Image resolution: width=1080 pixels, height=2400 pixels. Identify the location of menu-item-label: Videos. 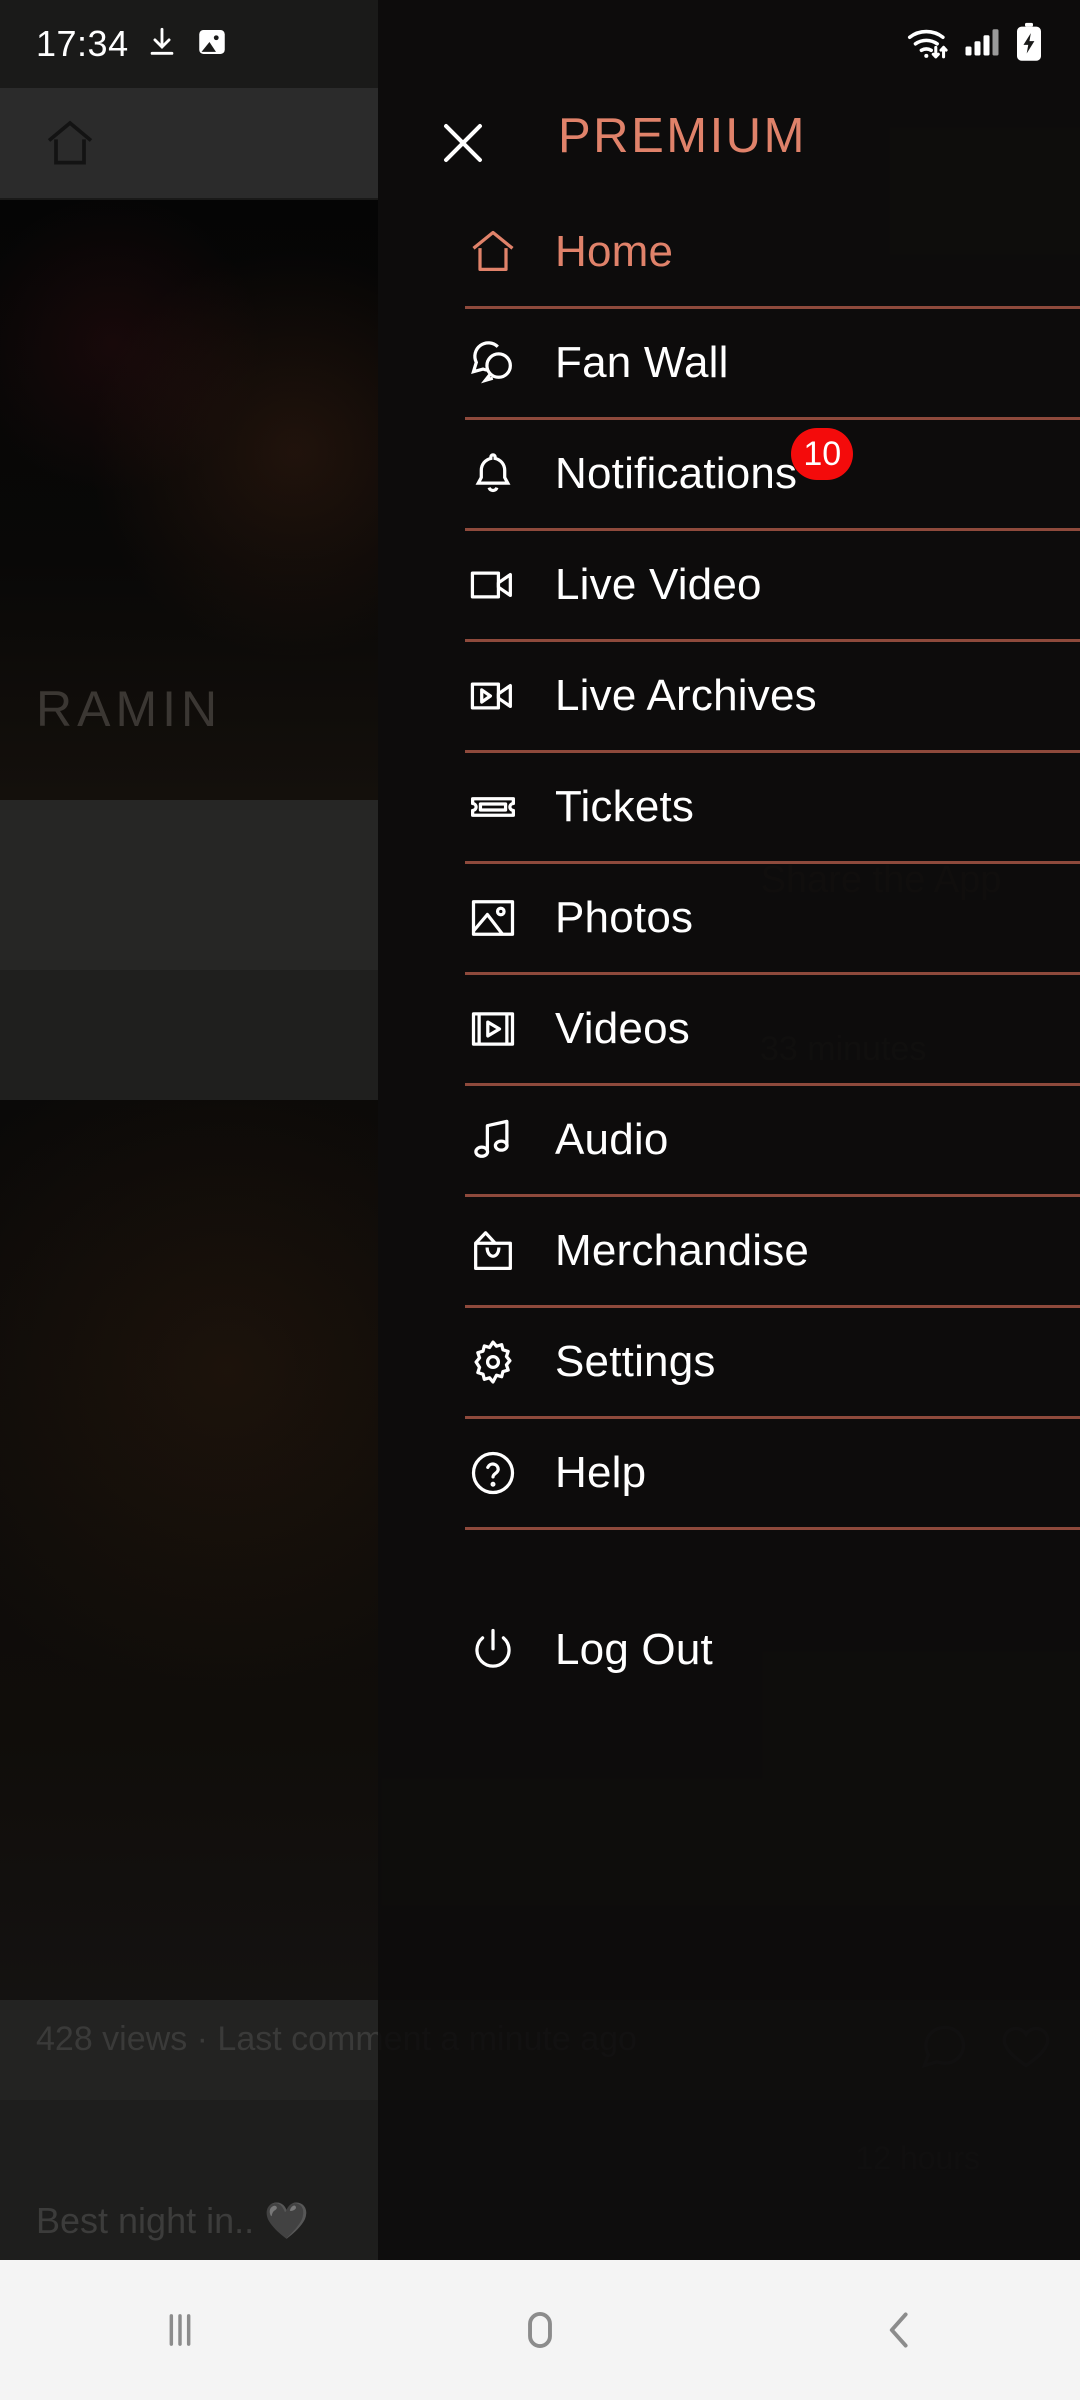
(622, 1028).